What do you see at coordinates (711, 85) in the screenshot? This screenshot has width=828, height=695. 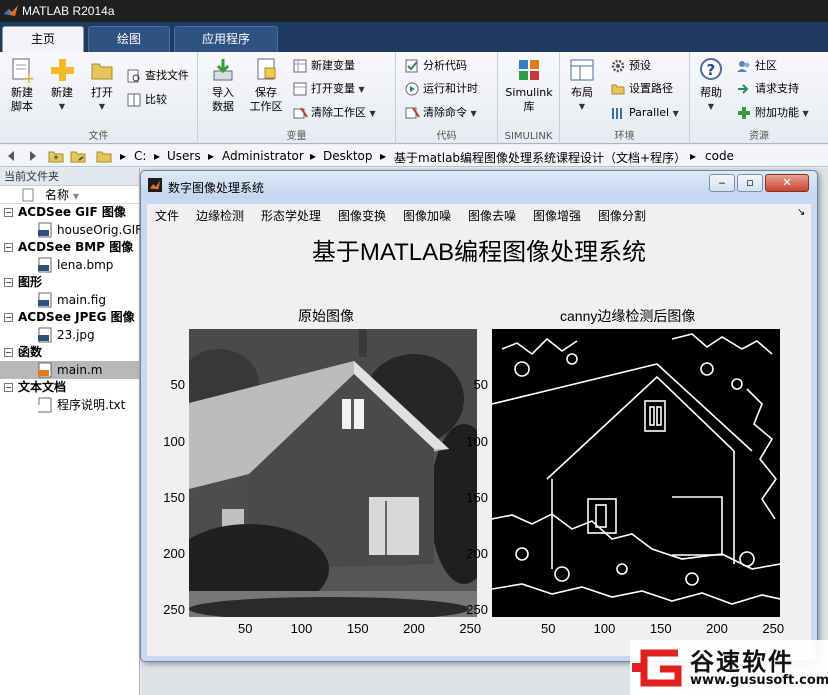 I see `help-button: ? 帮助 ▼` at bounding box center [711, 85].